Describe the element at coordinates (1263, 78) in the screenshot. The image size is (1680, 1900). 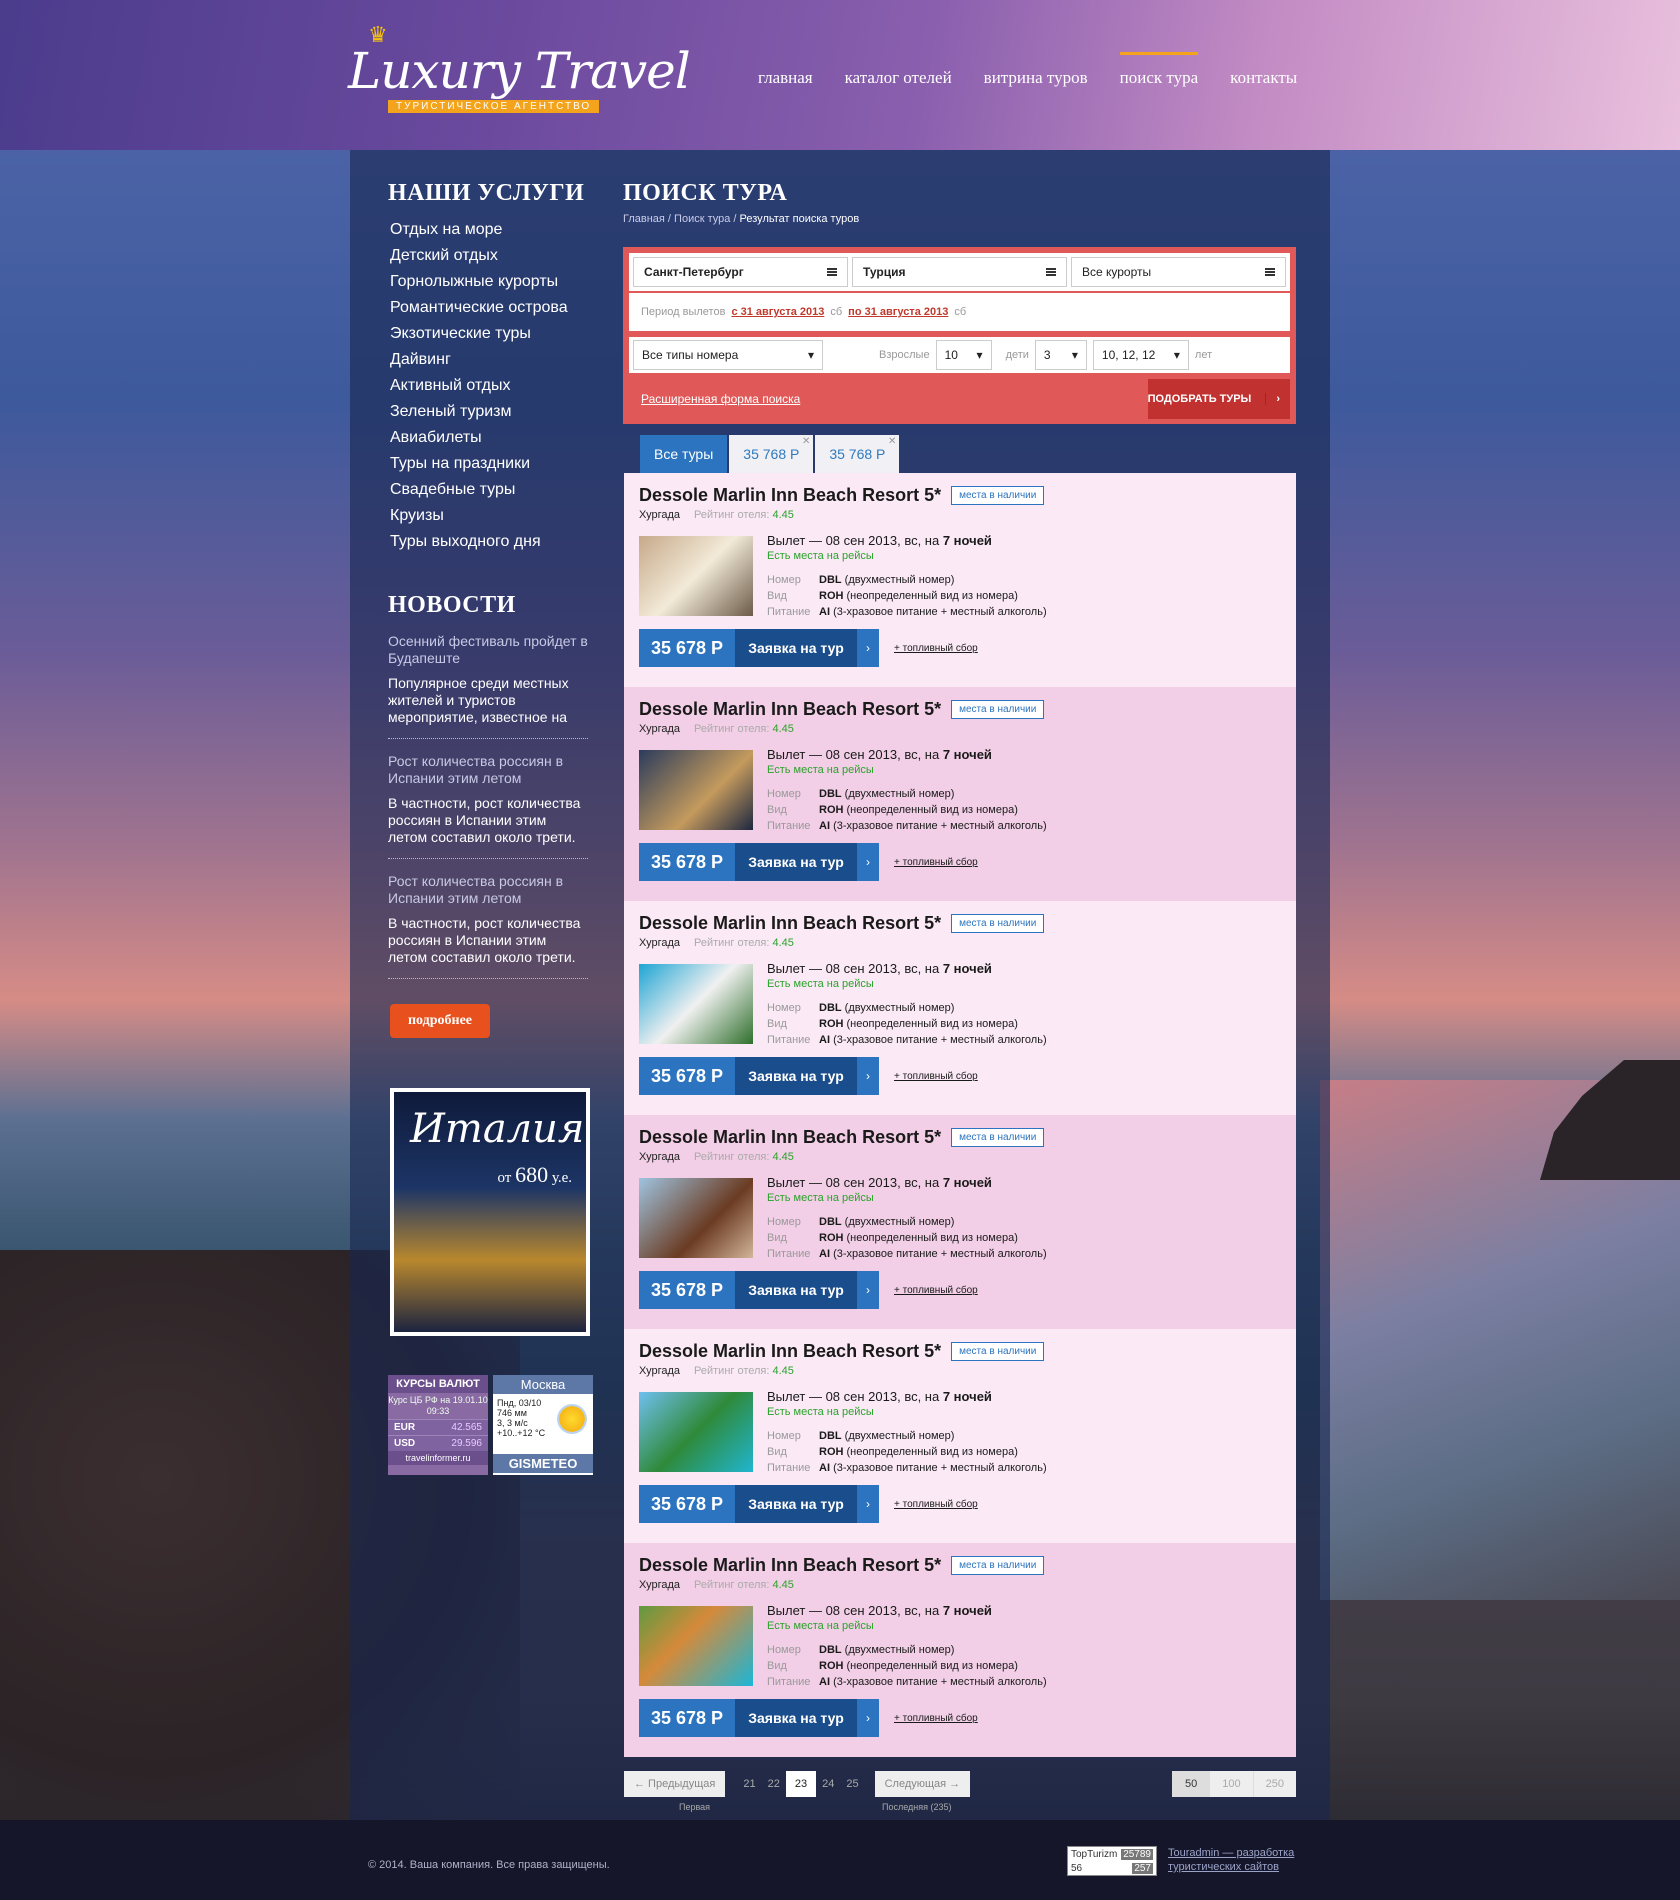
I see `nav-contacts: контакты` at that location.